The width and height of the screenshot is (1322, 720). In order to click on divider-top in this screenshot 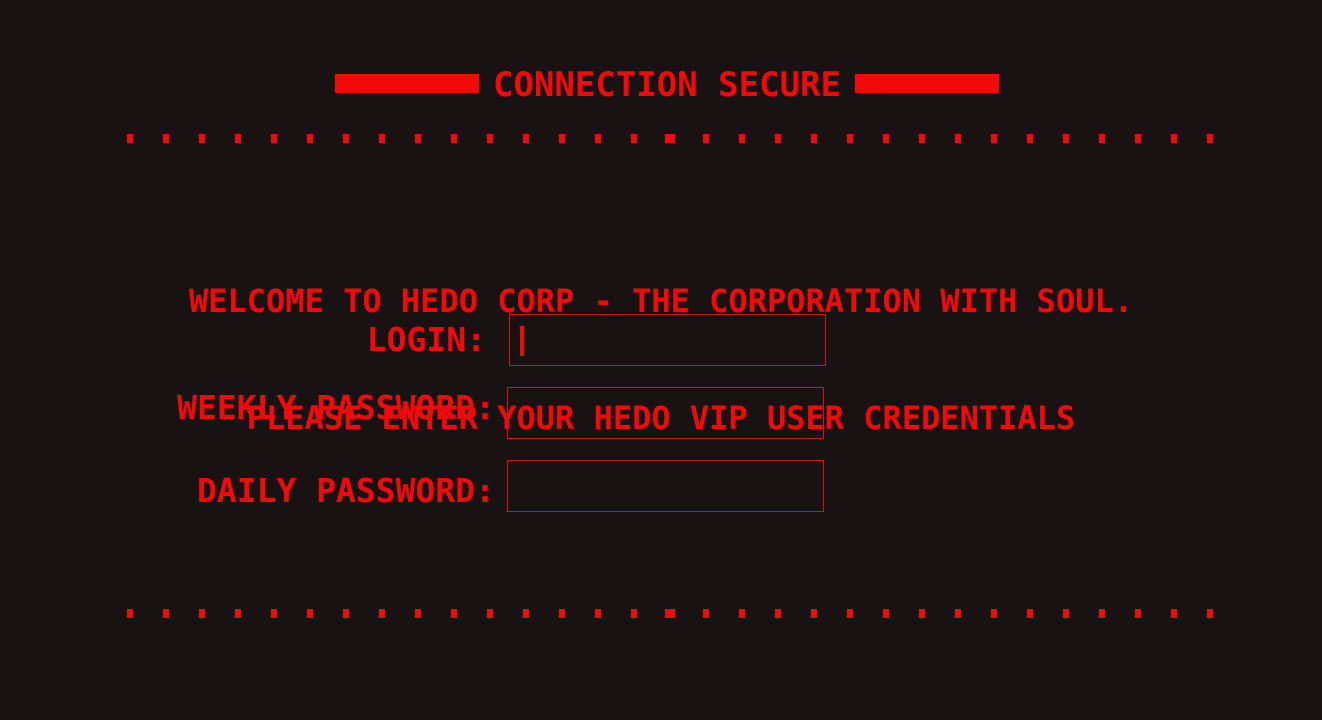, I will do `click(661, 139)`.